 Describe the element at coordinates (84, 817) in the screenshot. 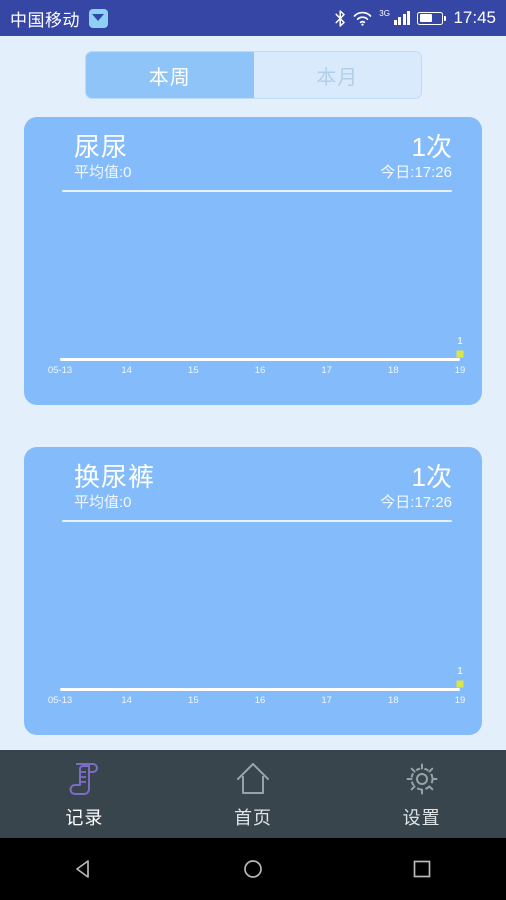

I see `nav-label-records: 记录` at that location.